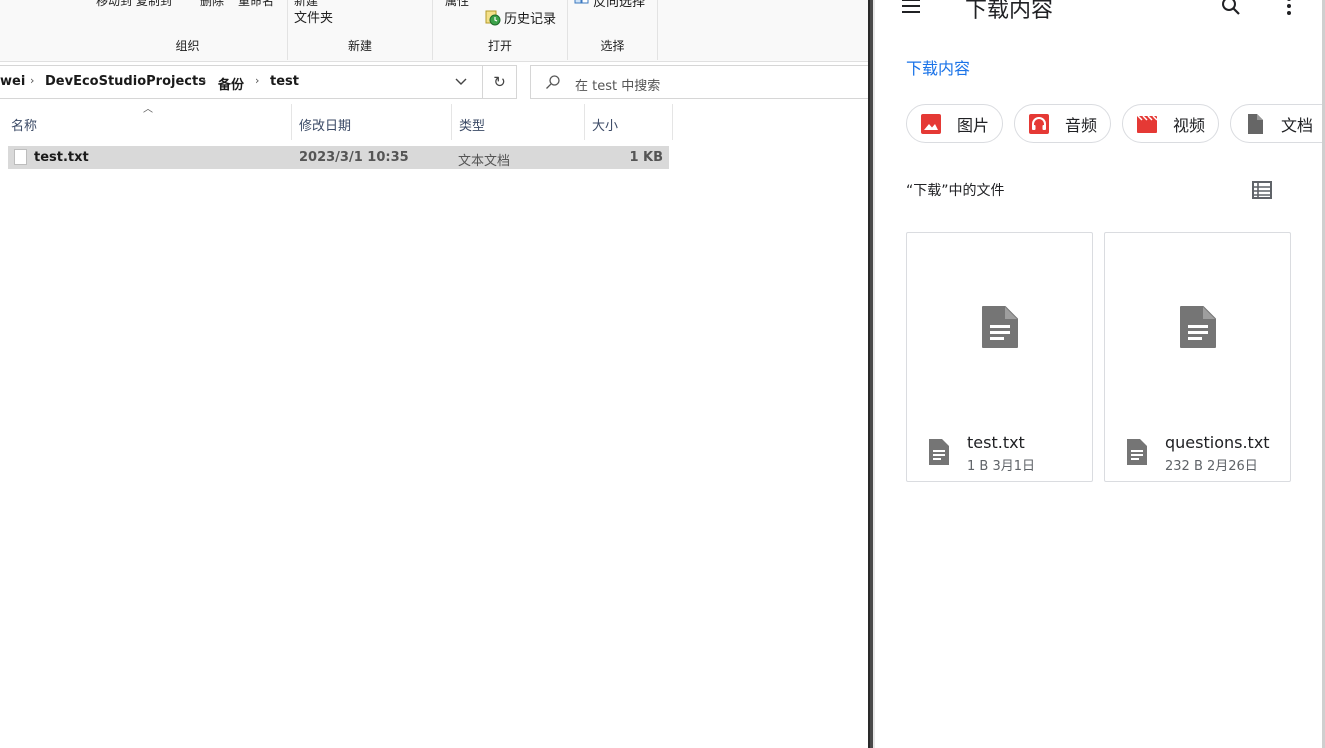  Describe the element at coordinates (1297, 125) in the screenshot. I see `chip-label: 文档` at that location.